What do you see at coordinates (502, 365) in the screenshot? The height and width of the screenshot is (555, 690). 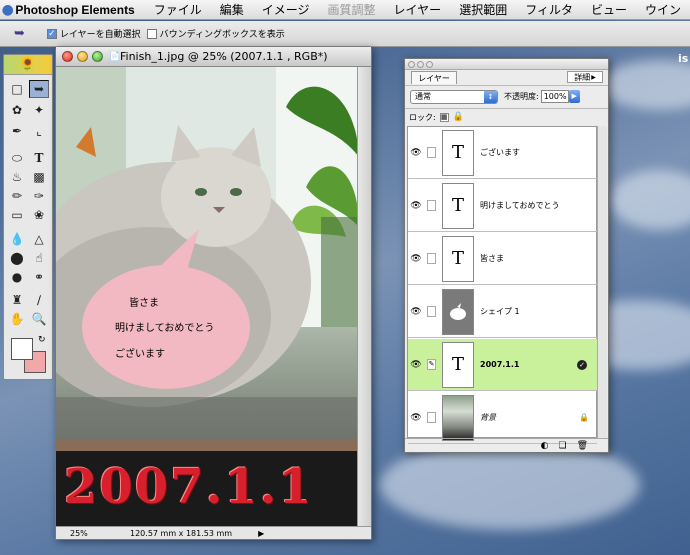 I see `layer-row-active: 👁 ✎ T 2007.1.1 ✓` at bounding box center [502, 365].